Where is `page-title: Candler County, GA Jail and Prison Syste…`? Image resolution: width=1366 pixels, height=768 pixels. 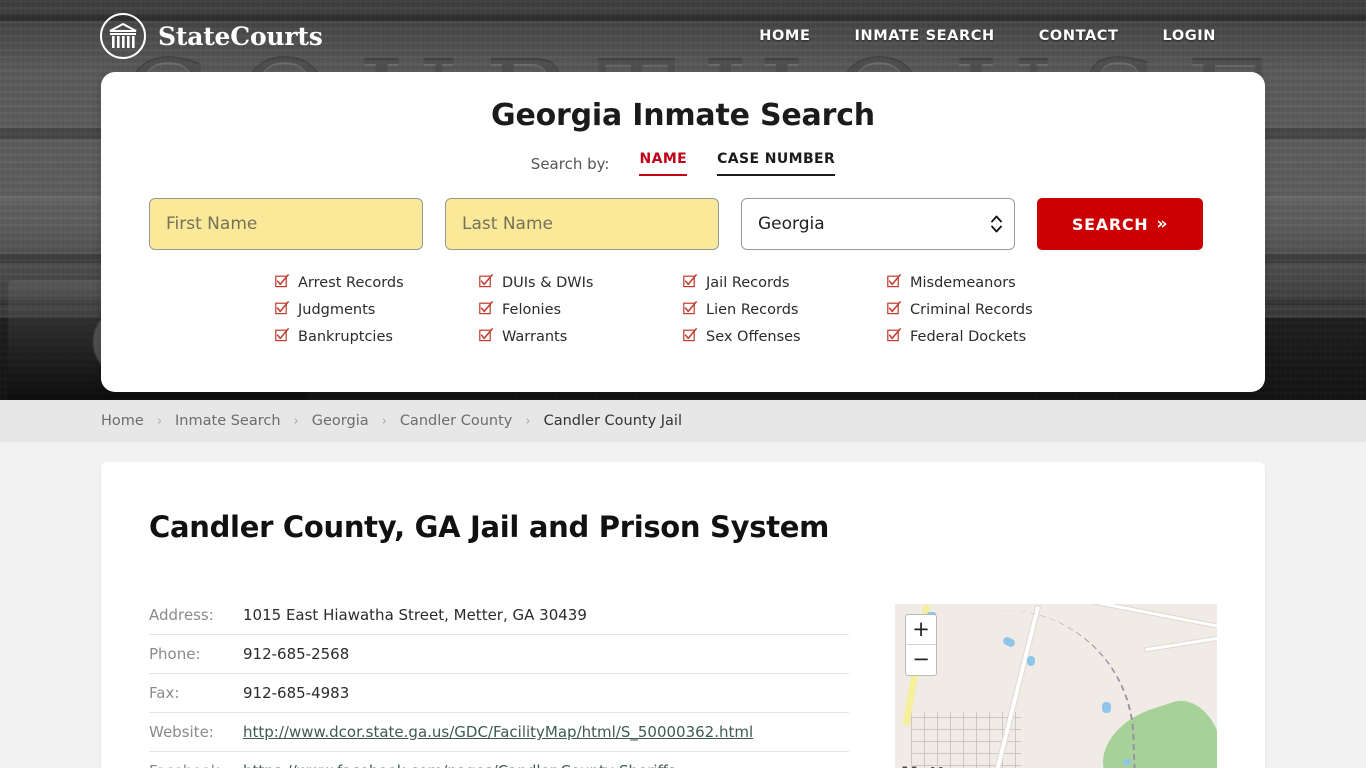
page-title: Candler County, GA Jail and Prison Syste… is located at coordinates (489, 527).